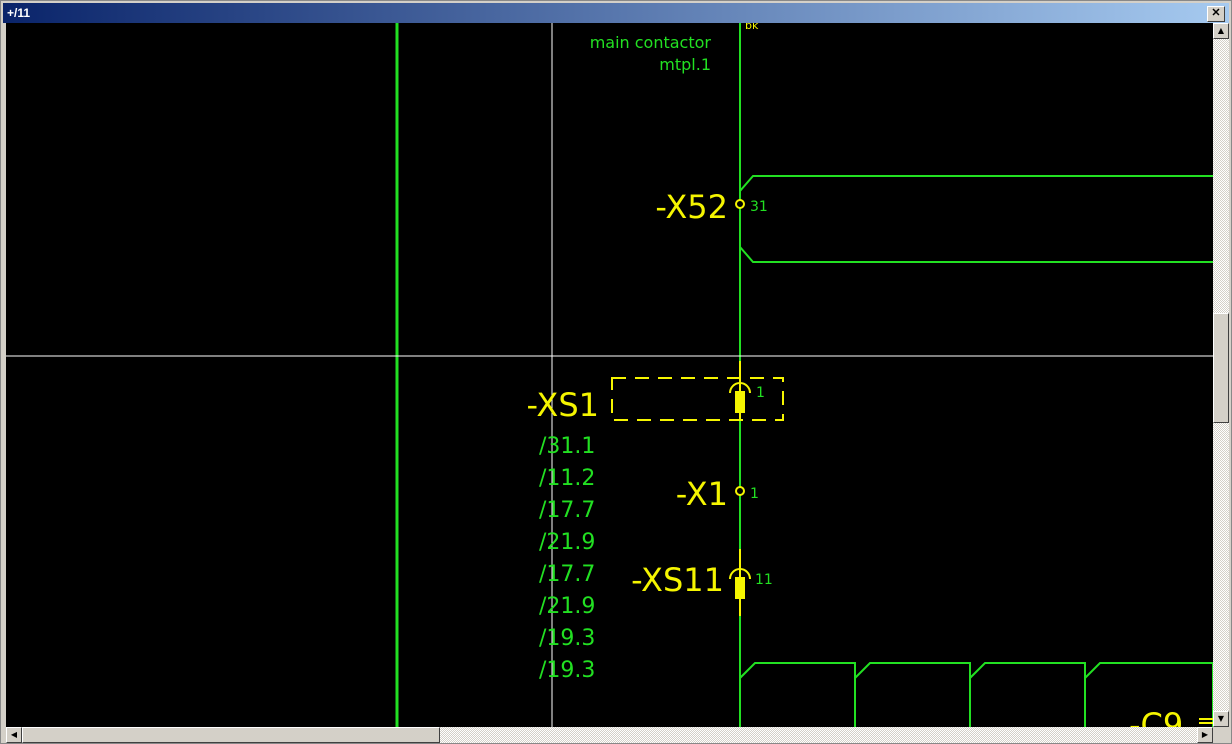  Describe the element at coordinates (651, 42) in the screenshot. I see `device-note-line1: main contactor` at that location.